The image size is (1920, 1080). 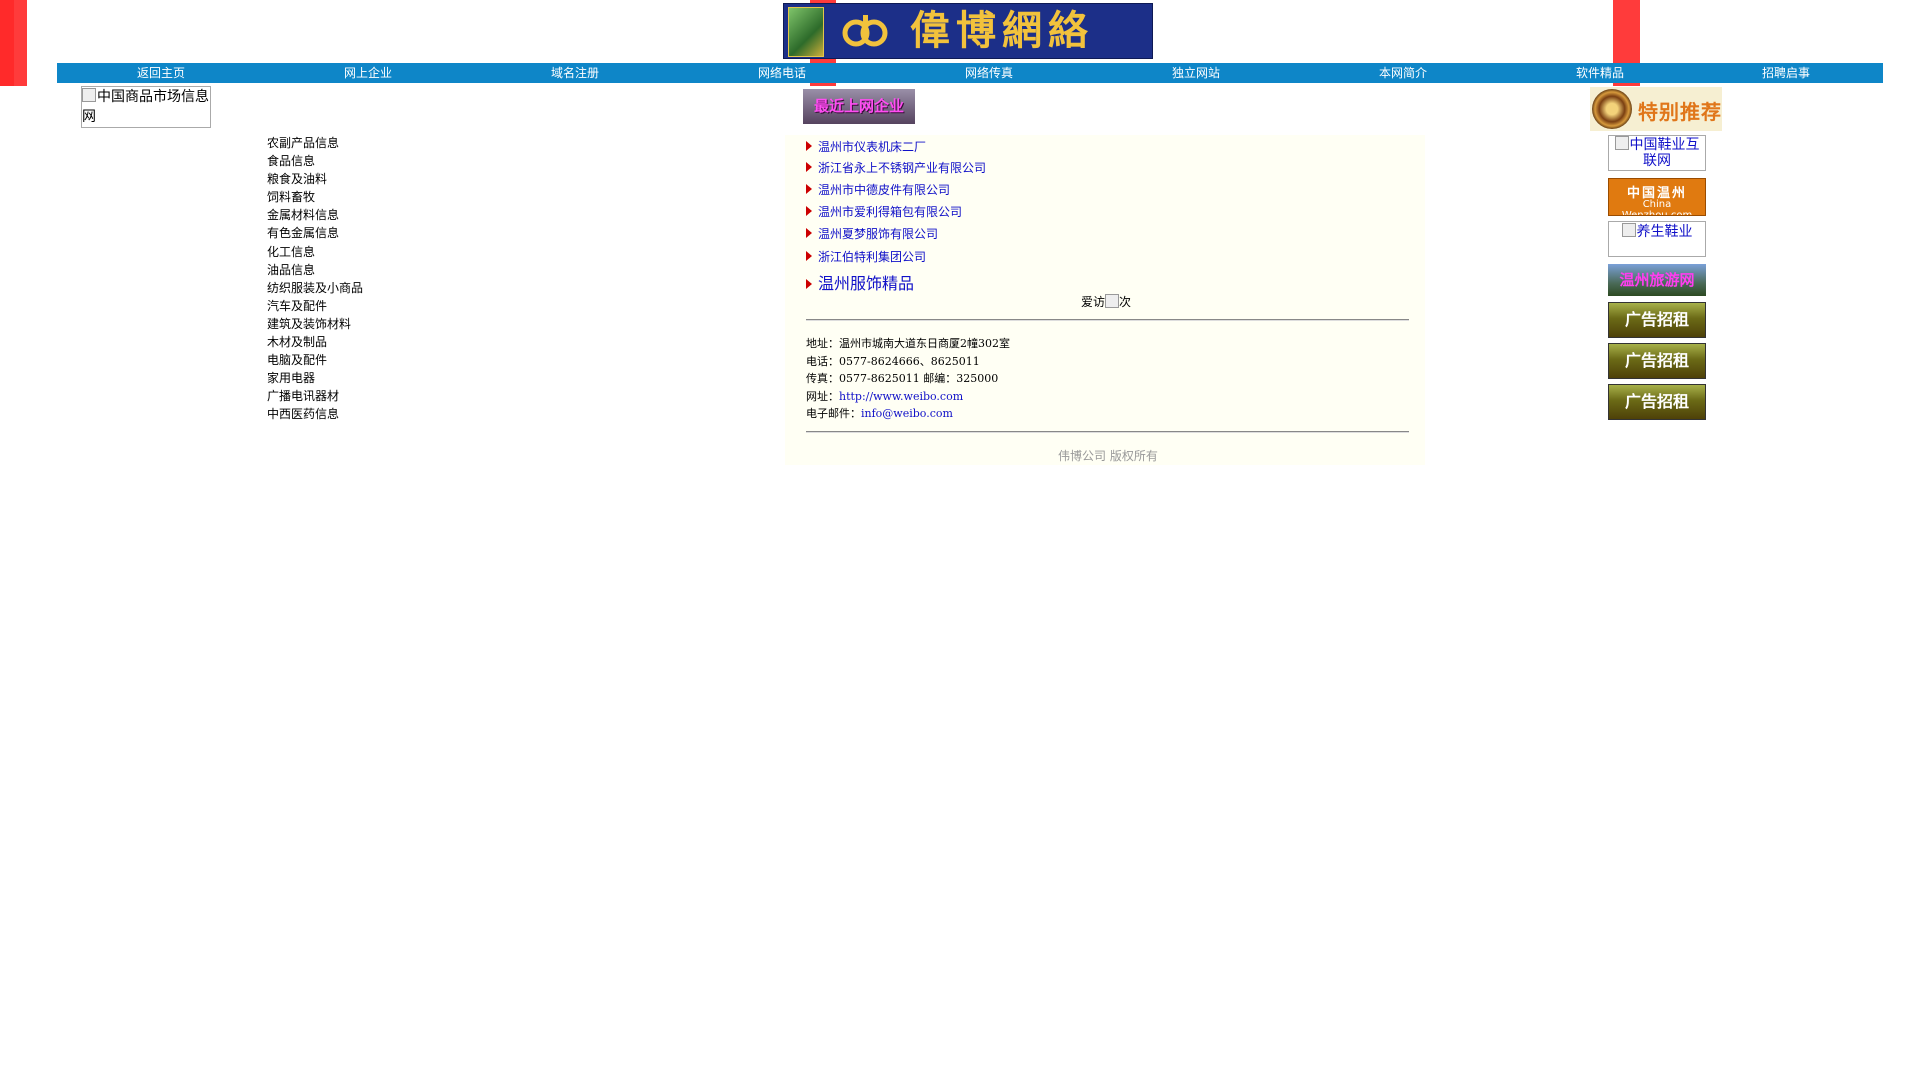 I want to click on category-item: 化工信息, so click(x=315, y=252).